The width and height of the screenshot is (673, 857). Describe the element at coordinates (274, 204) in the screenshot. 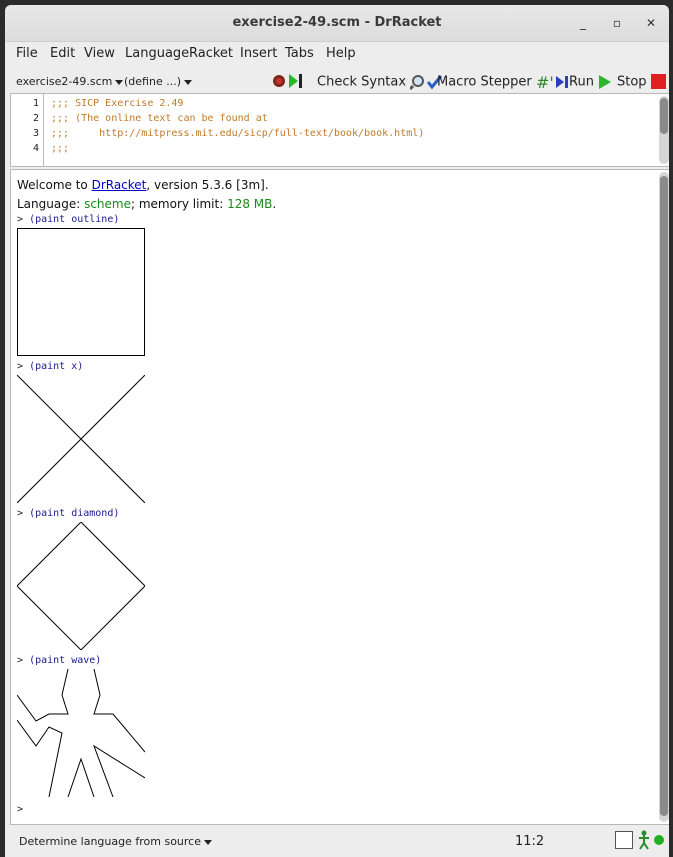

I see `language-end: .` at that location.